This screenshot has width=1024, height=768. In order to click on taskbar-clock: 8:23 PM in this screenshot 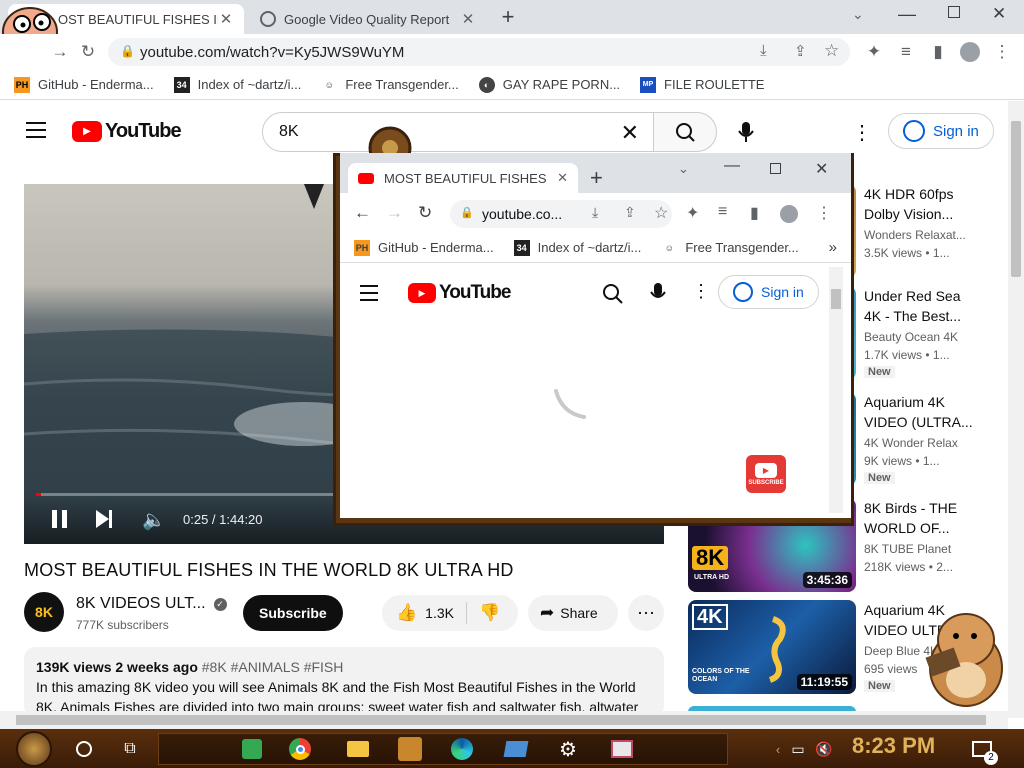, I will do `click(893, 746)`.